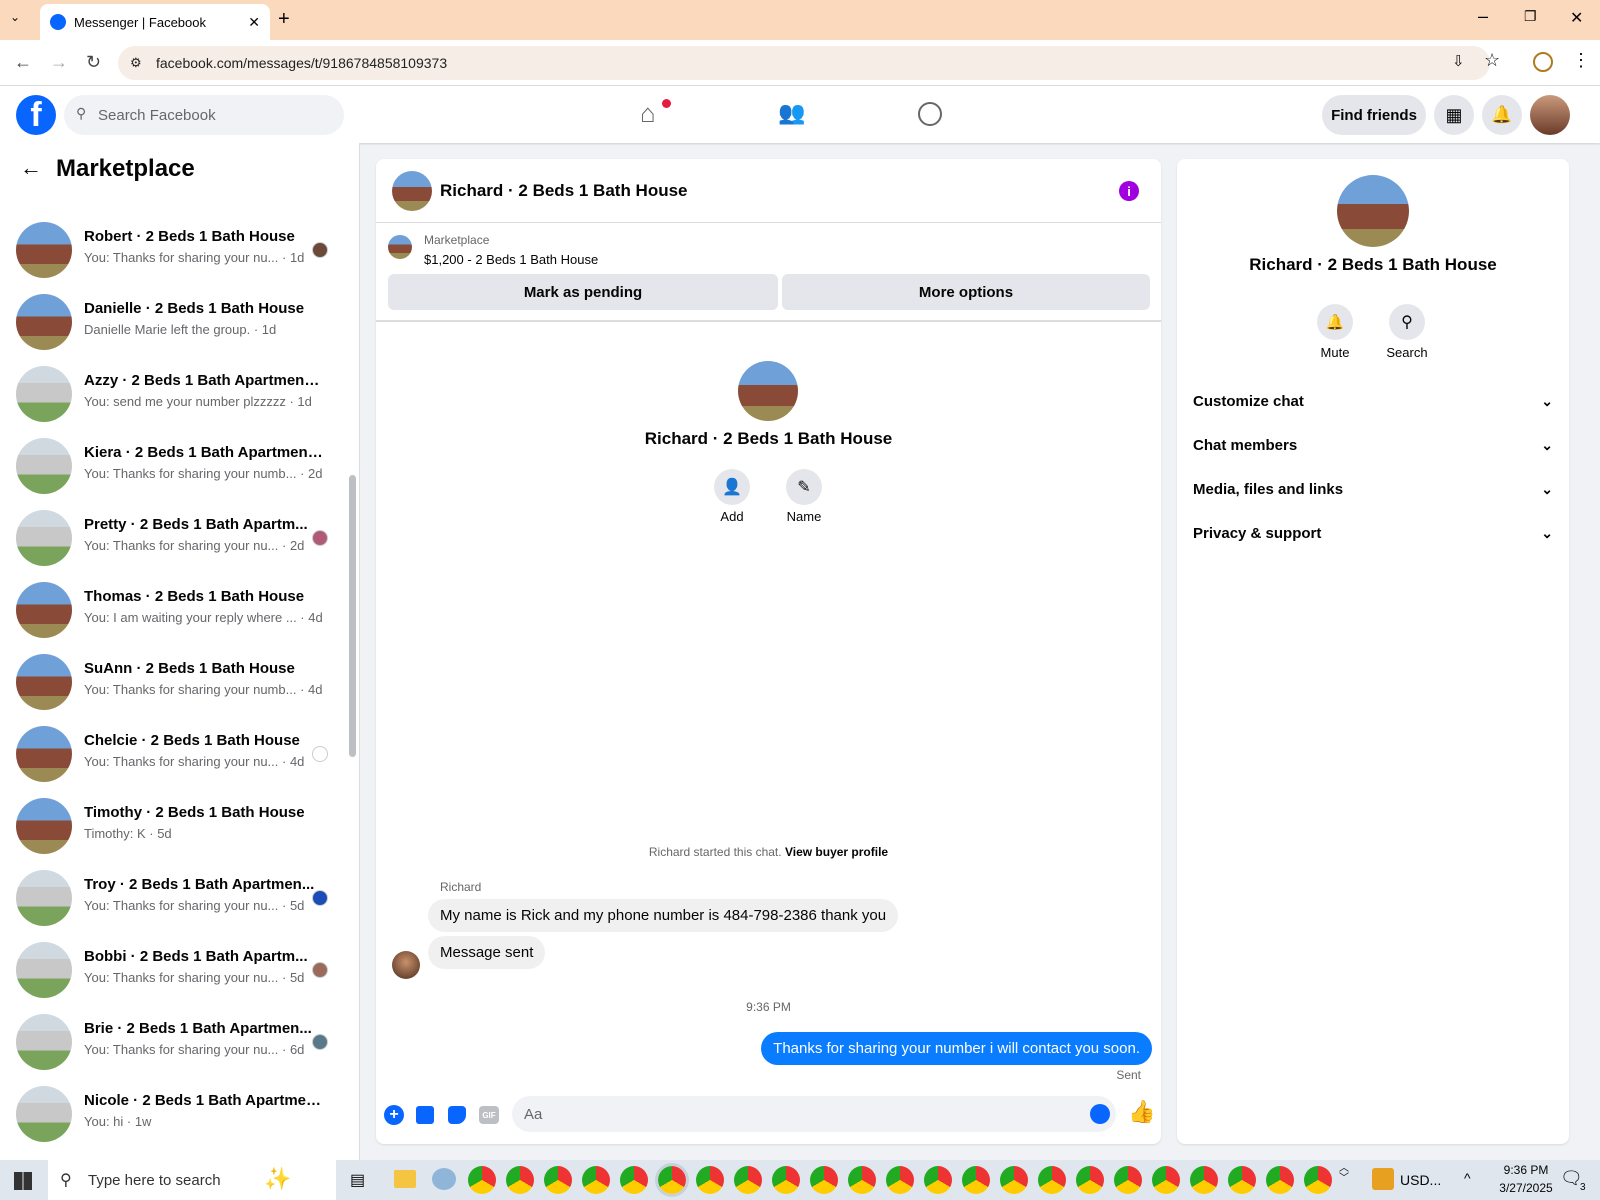  What do you see at coordinates (352, 616) in the screenshot?
I see `scrollbar` at bounding box center [352, 616].